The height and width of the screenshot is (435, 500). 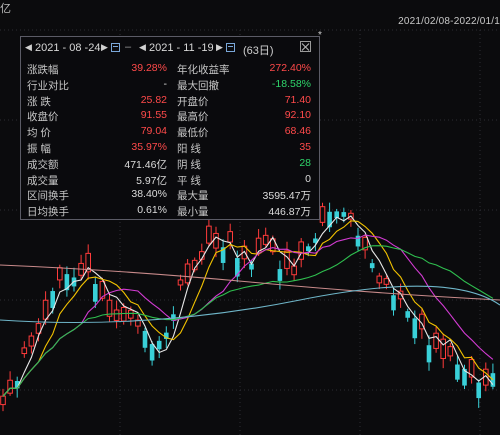 I want to click on stat-row: 收盘价 91.55 最高价 92.10, so click(x=170, y=116).